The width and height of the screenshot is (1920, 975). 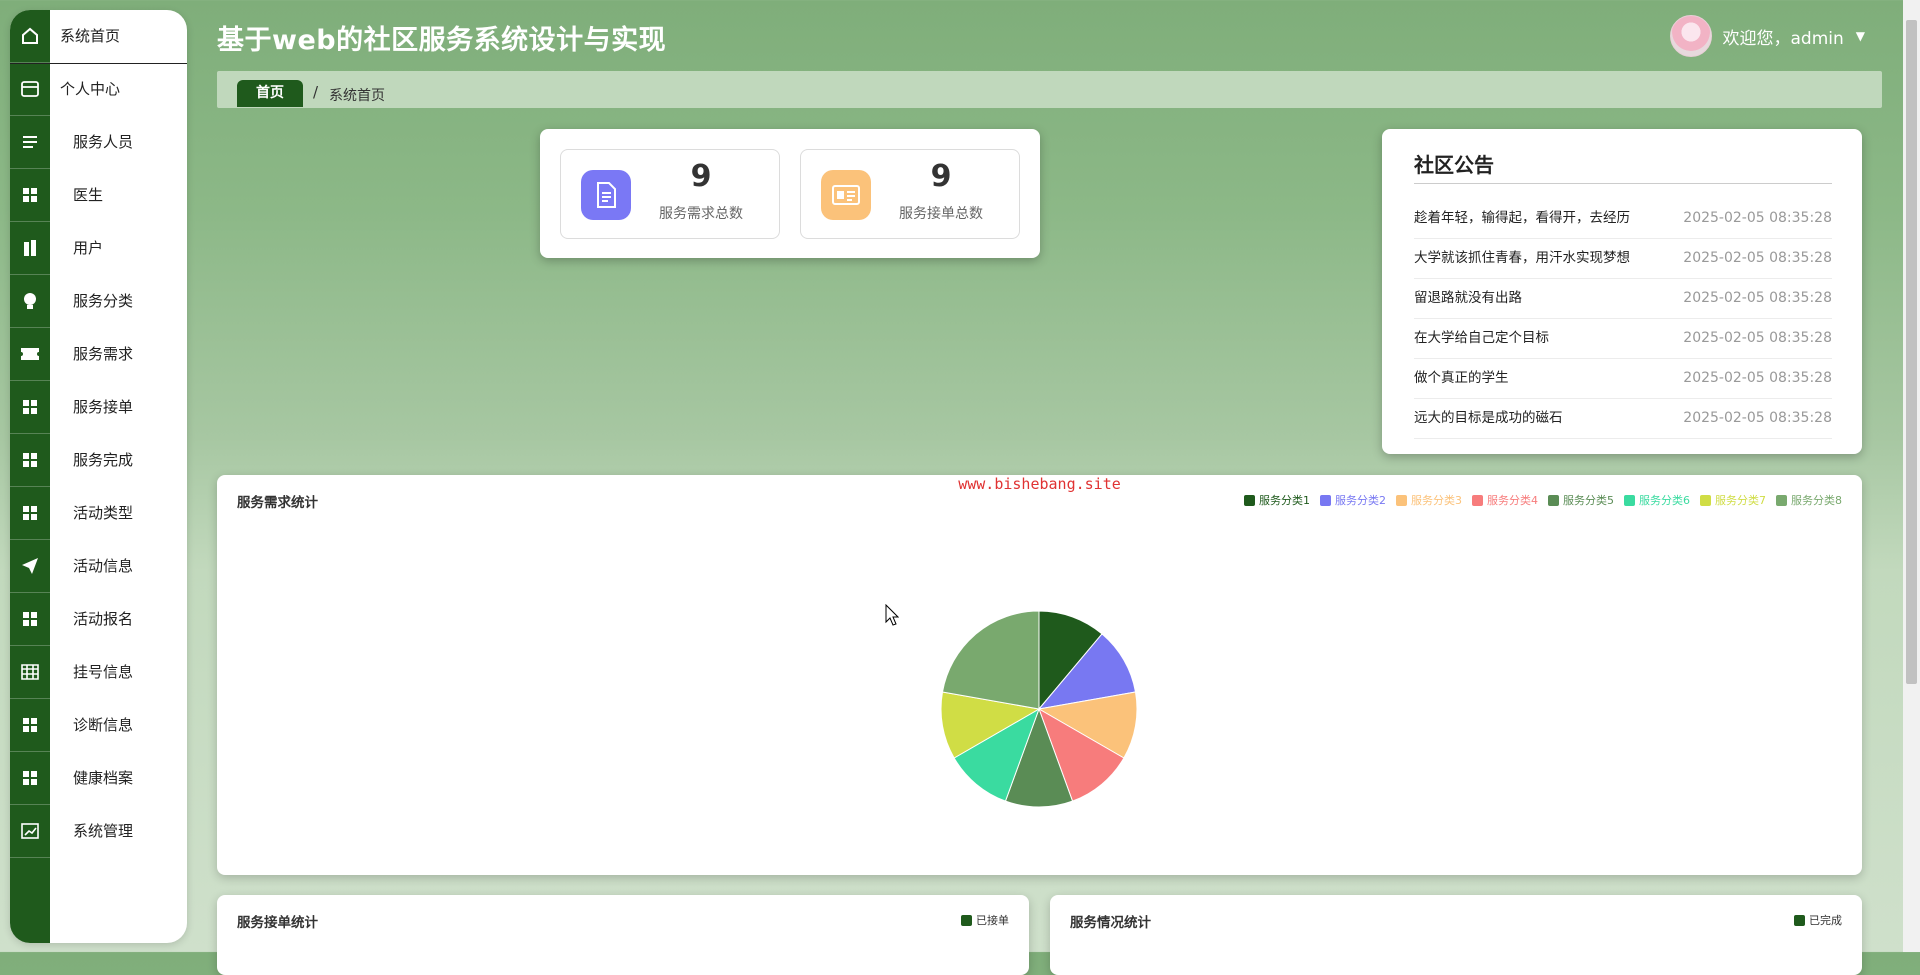 What do you see at coordinates (701, 176) in the screenshot?
I see `stat-demand-value: 9` at bounding box center [701, 176].